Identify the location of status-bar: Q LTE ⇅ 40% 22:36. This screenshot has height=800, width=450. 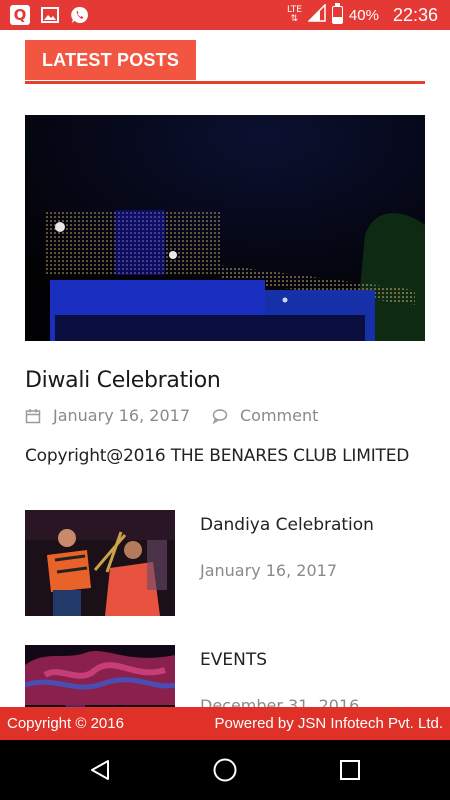
(225, 15).